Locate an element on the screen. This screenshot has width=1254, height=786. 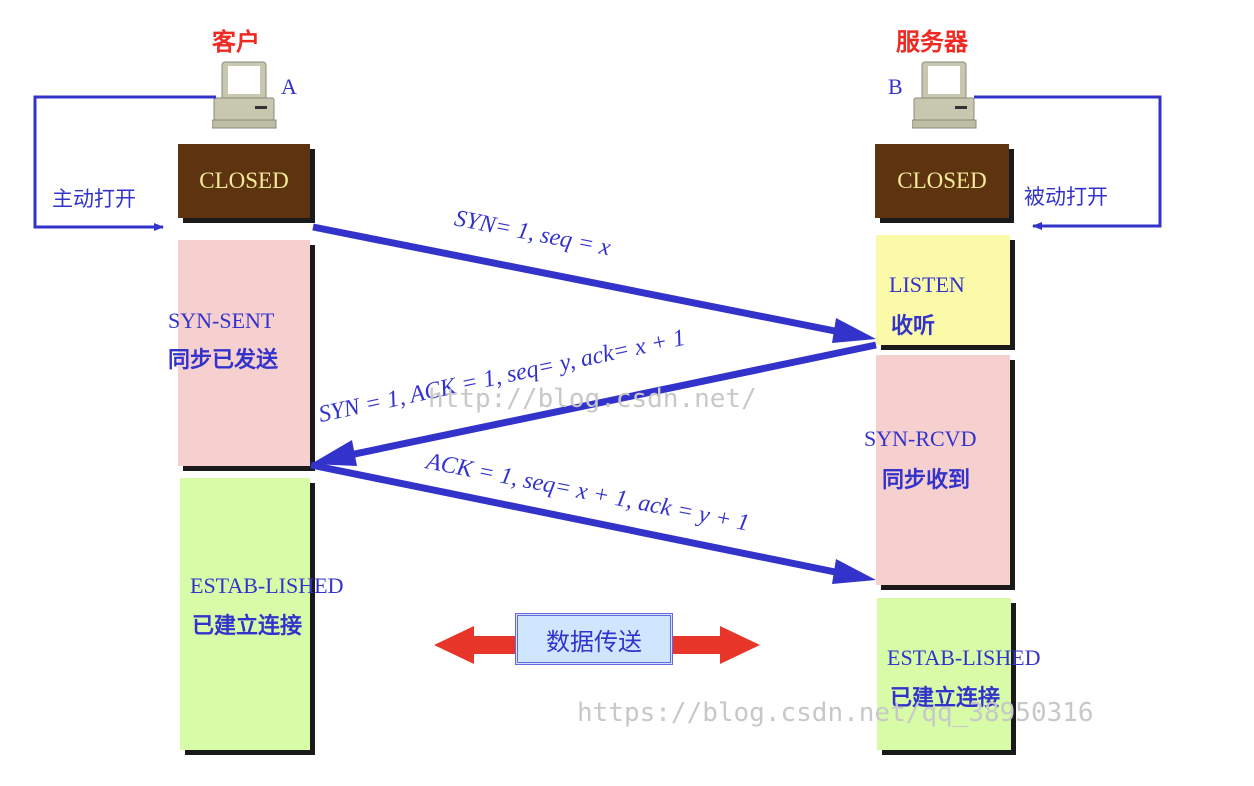
watermark-bottom: https://blog.csdn.net/qq_38950316 is located at coordinates (835, 713).